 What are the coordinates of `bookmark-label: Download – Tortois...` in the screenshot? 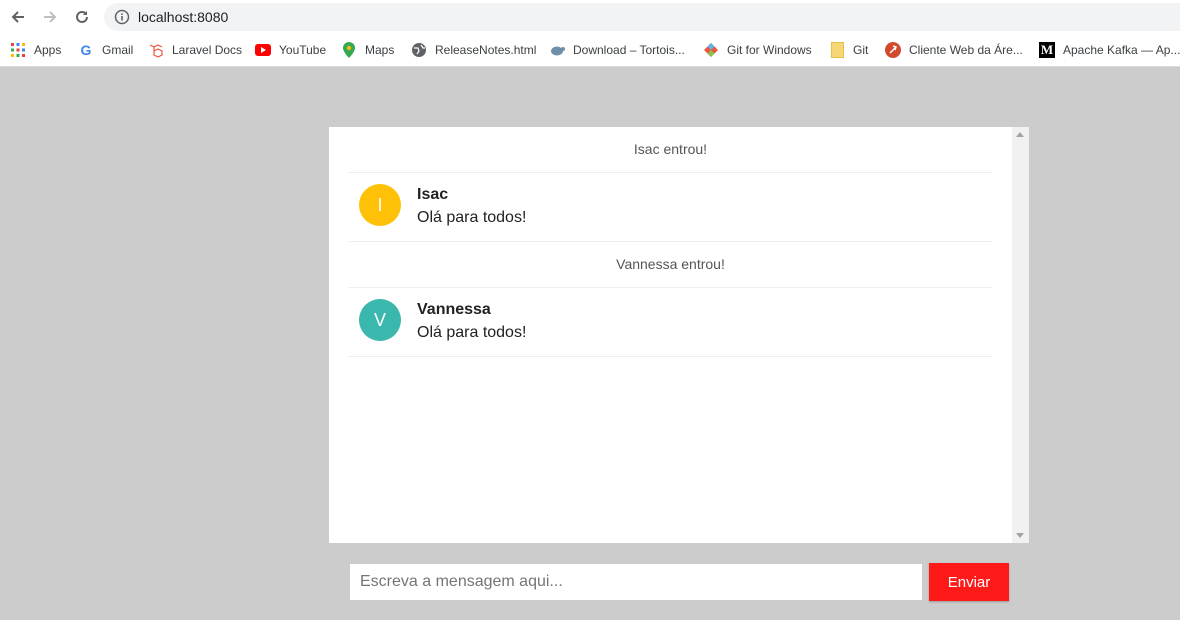 It's located at (629, 50).